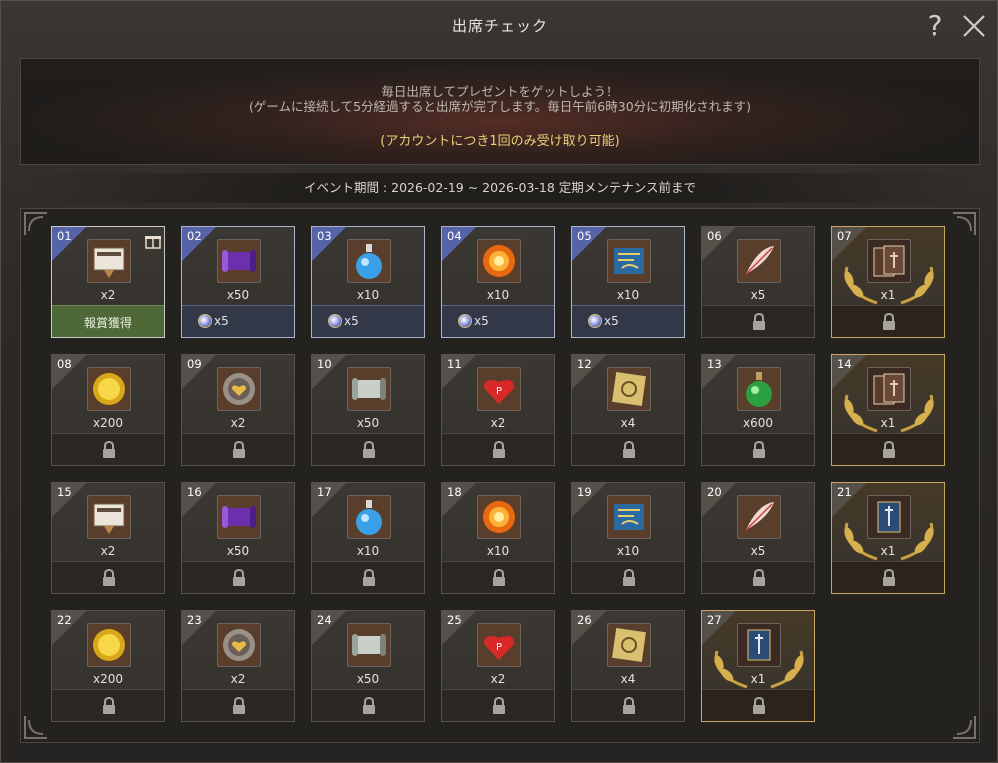 This screenshot has height=763, width=998. I want to click on reward-cell: 17 x10, so click(368, 538).